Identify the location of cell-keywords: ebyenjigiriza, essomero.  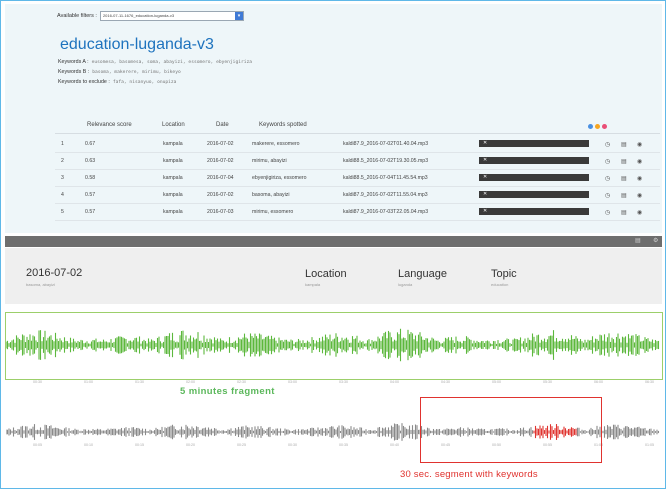
(279, 178).